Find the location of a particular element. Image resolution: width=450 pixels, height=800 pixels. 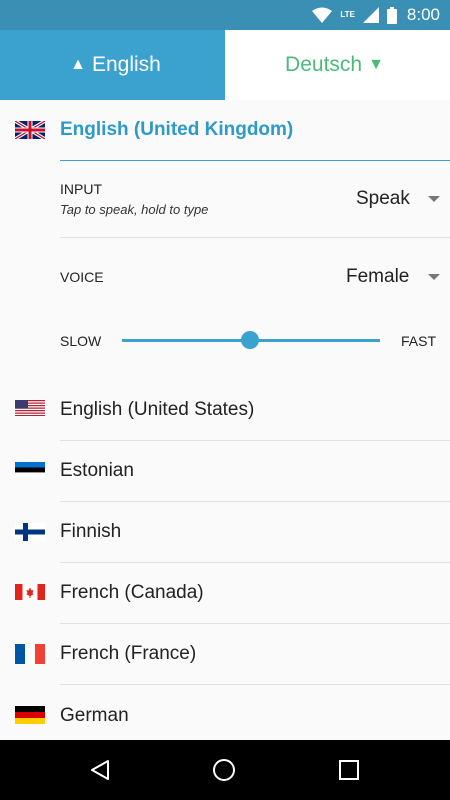

recents-icon is located at coordinates (349, 770).